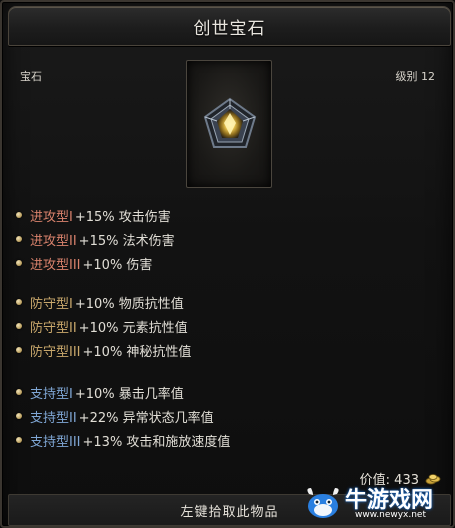 Image resolution: width=455 pixels, height=528 pixels. What do you see at coordinates (51, 394) in the screenshot?
I see `stat-type: 支持型I` at bounding box center [51, 394].